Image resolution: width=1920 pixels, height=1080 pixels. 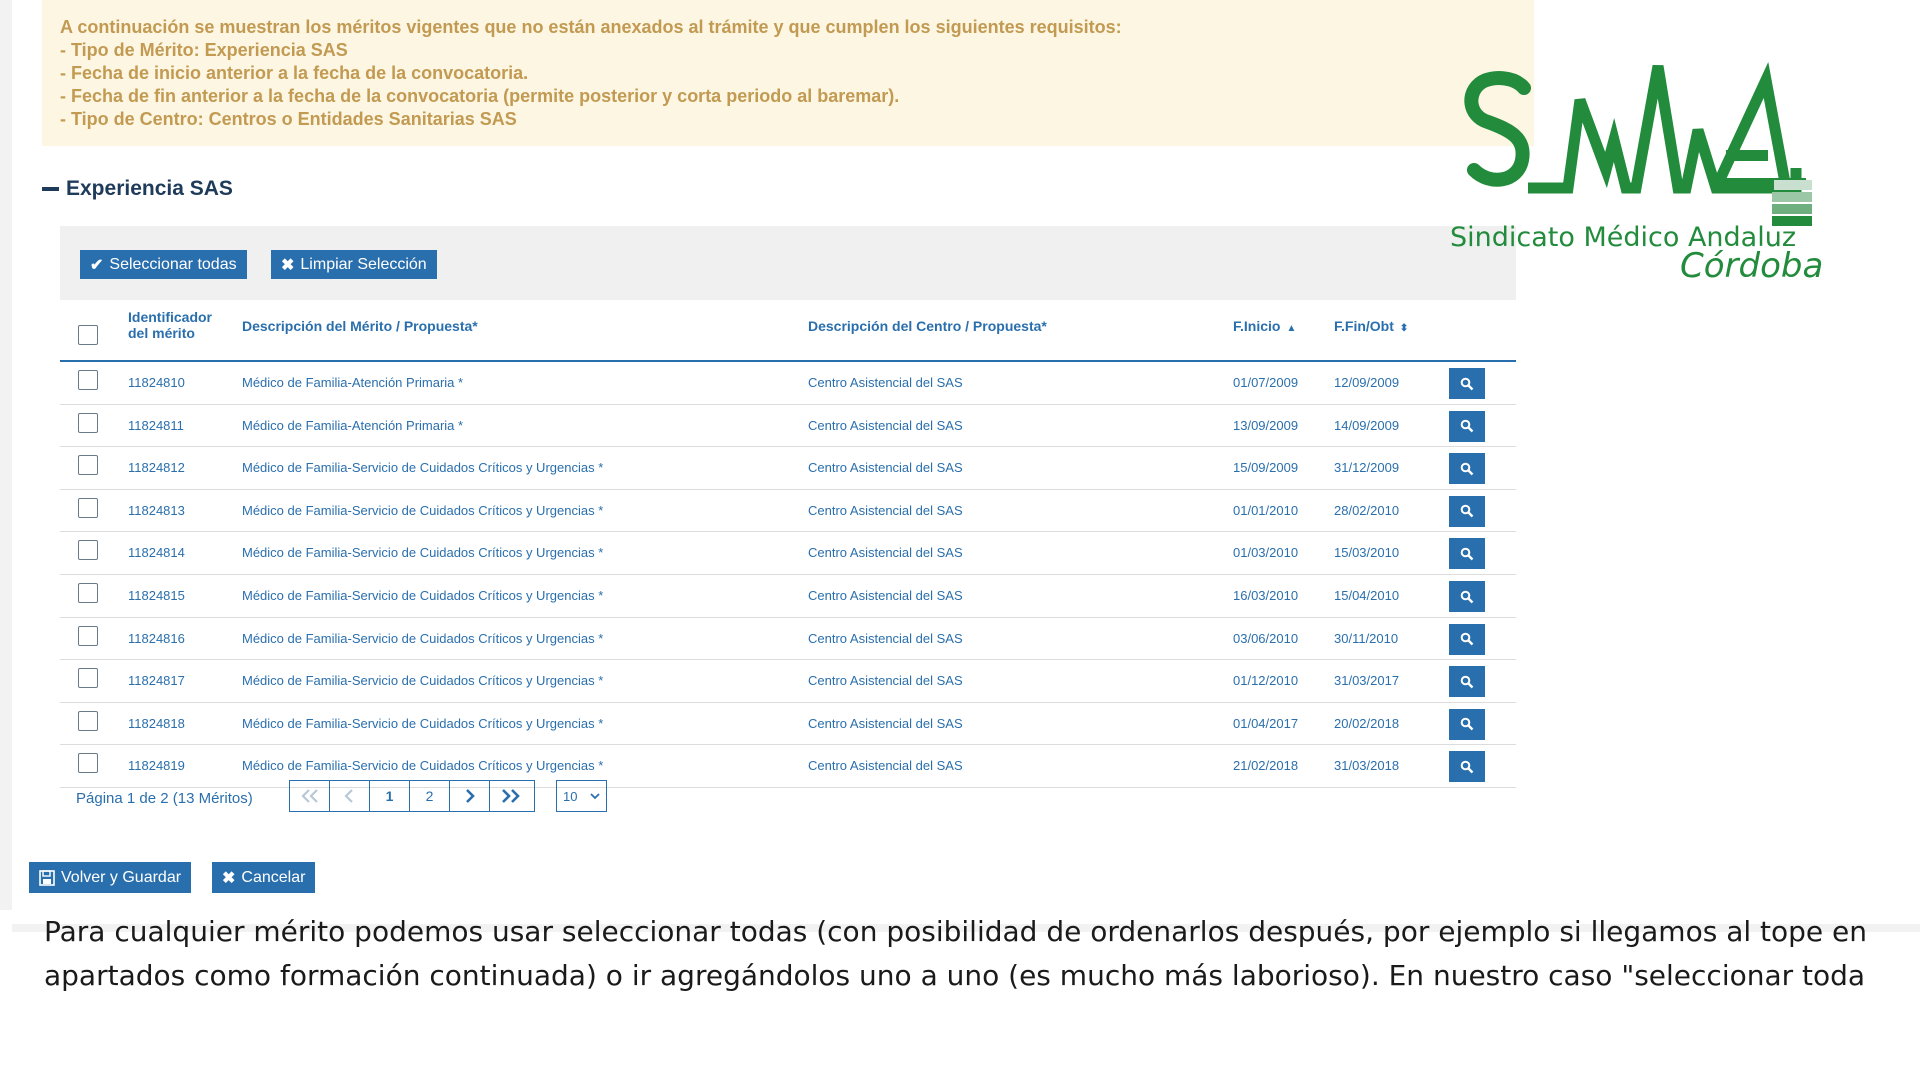 I want to click on sort-icon: ⬍, so click(x=1404, y=328).